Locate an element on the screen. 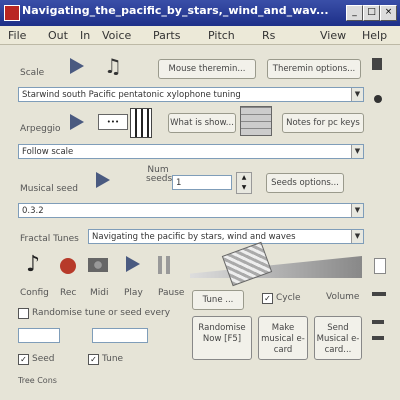  pen-icon is located at coordinates (380, 266).